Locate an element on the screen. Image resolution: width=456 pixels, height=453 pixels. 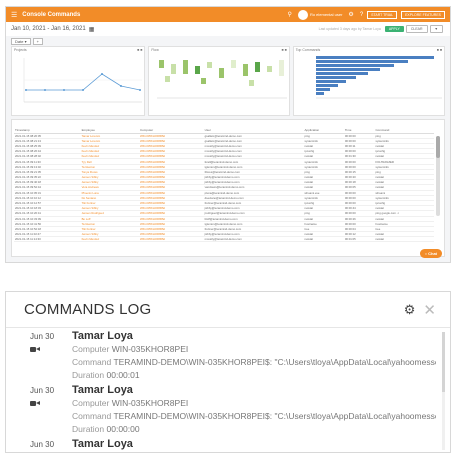
projects-widget: Projects ■ ■ is located at coordinates (78, 81).